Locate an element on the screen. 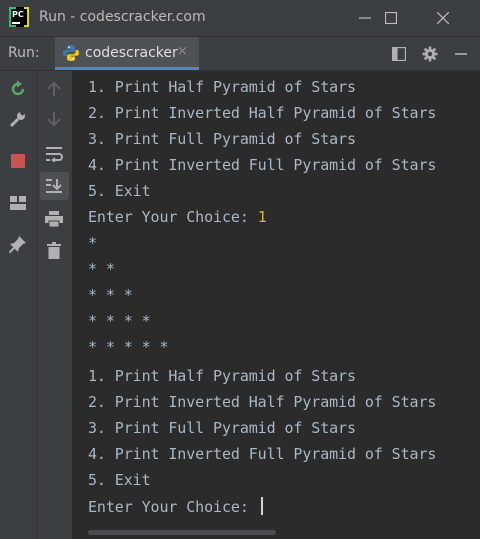 Image resolution: width=480 pixels, height=539 pixels. settings-button is located at coordinates (430, 54).